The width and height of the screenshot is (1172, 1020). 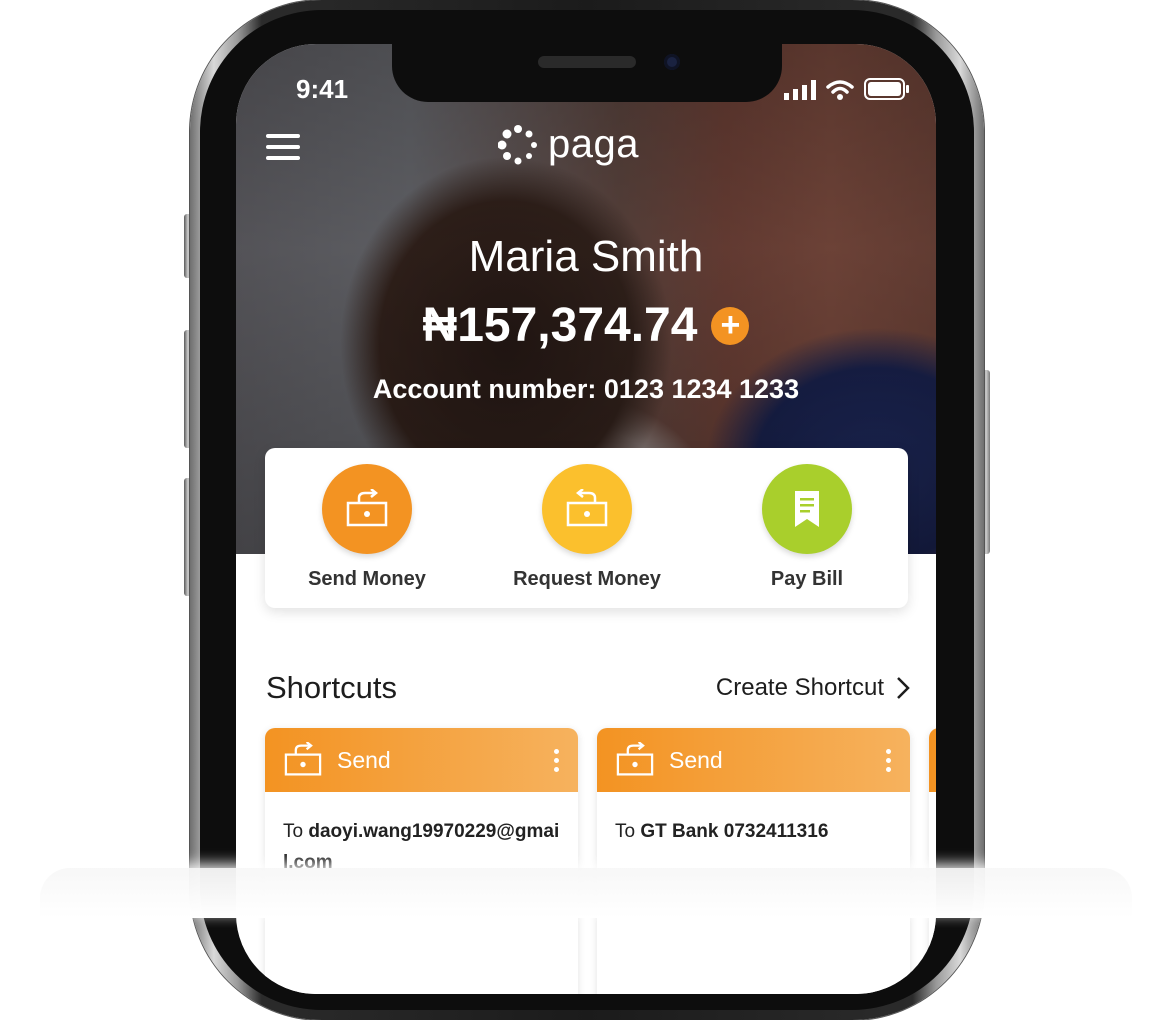 I want to click on send-money-icon, so click(x=367, y=508).